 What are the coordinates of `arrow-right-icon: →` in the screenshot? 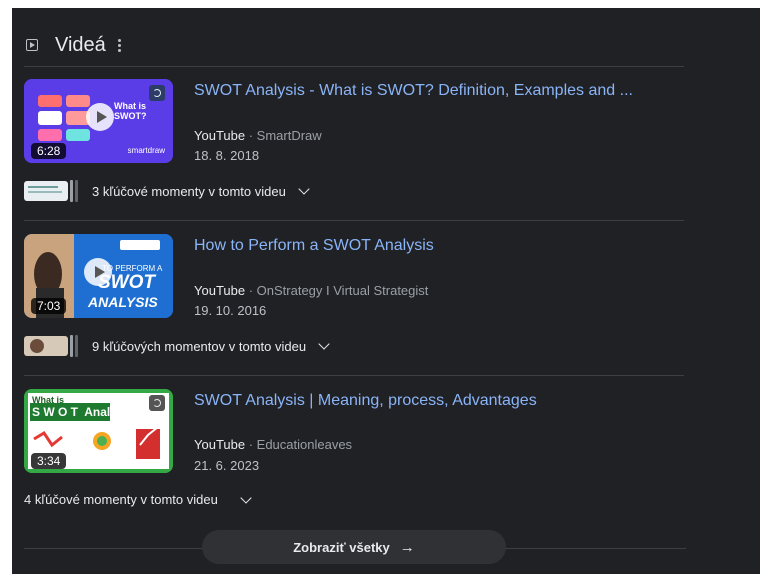 It's located at (407, 547).